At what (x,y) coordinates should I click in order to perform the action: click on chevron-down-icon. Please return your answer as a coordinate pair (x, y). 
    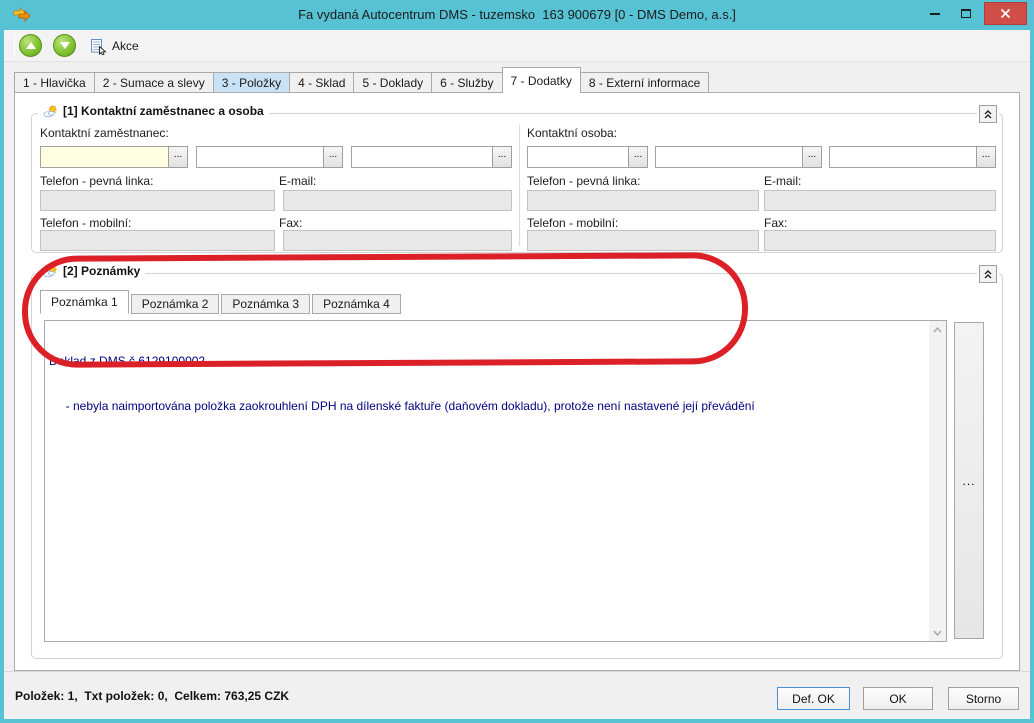
    Looking at the image, I should click on (937, 633).